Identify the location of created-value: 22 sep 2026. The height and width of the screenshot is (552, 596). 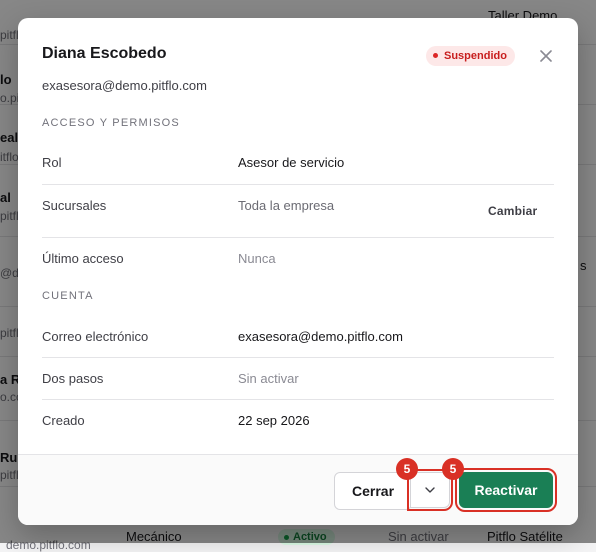
(274, 420).